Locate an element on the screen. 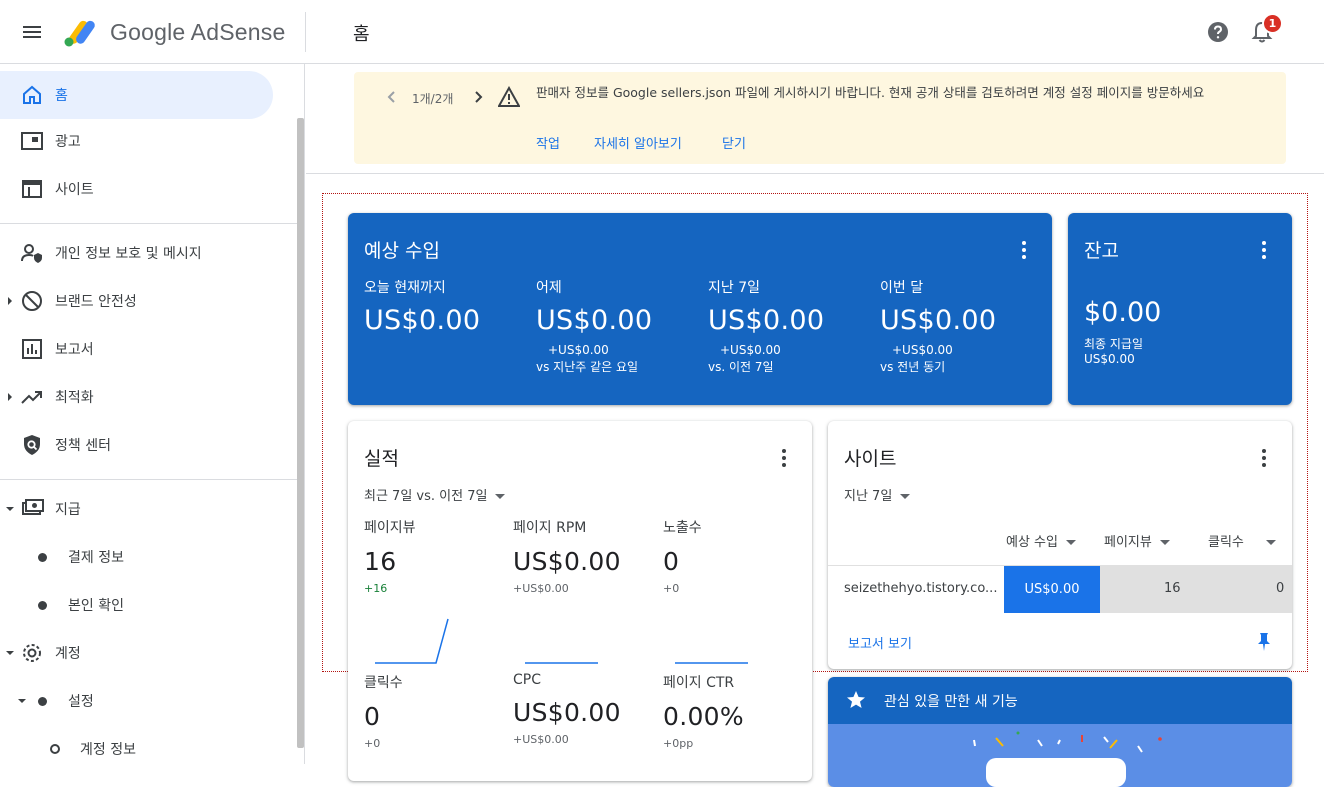  date-range-label: 최근 7일 vs. 이전 7일 is located at coordinates (426, 496).